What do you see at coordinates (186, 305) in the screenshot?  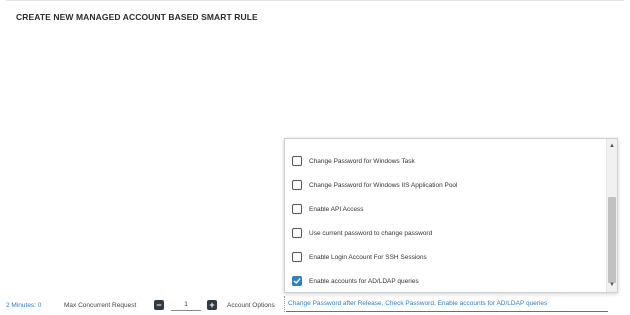 I see `max-concurrent-input` at bounding box center [186, 305].